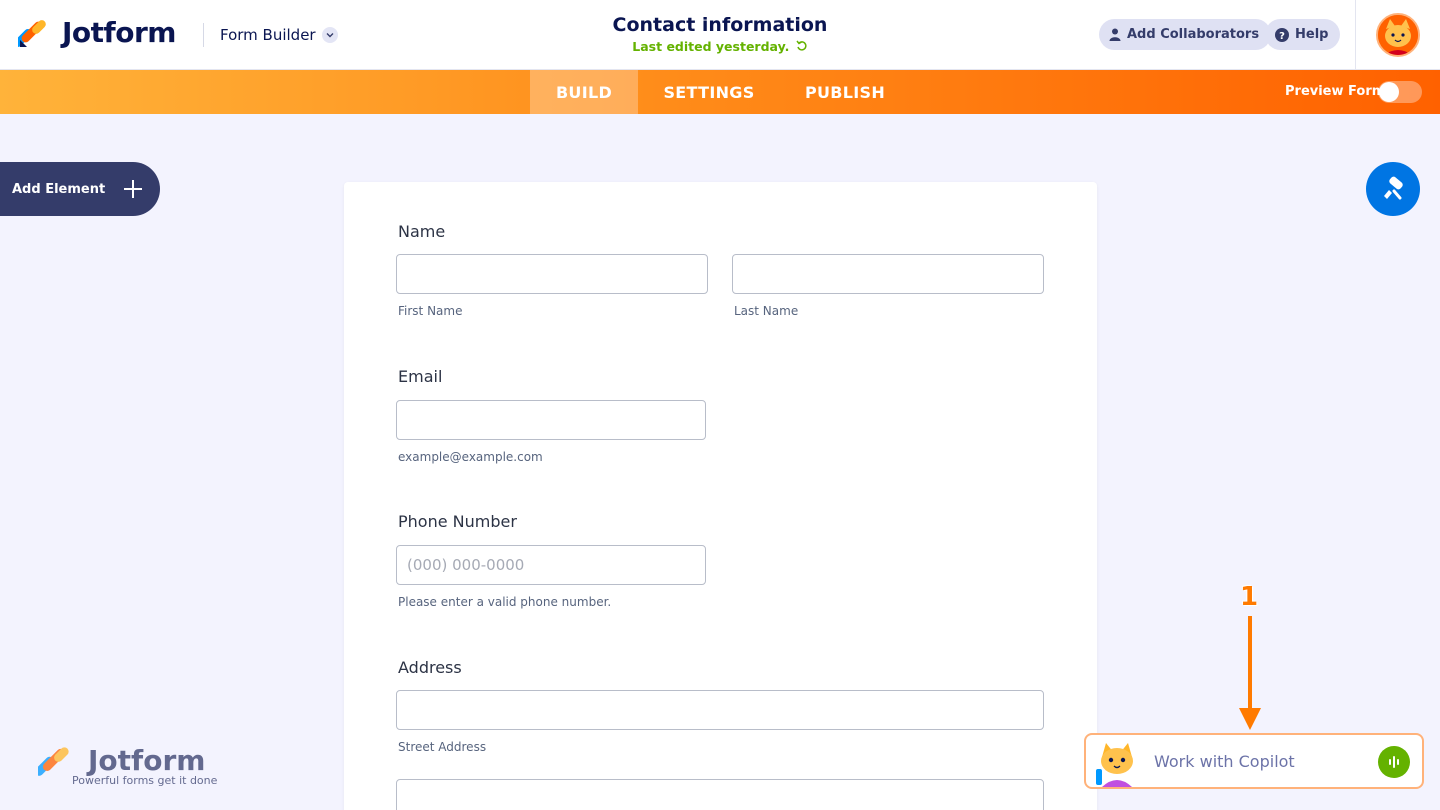  I want to click on watermark-brand: Jotform, so click(147, 760).